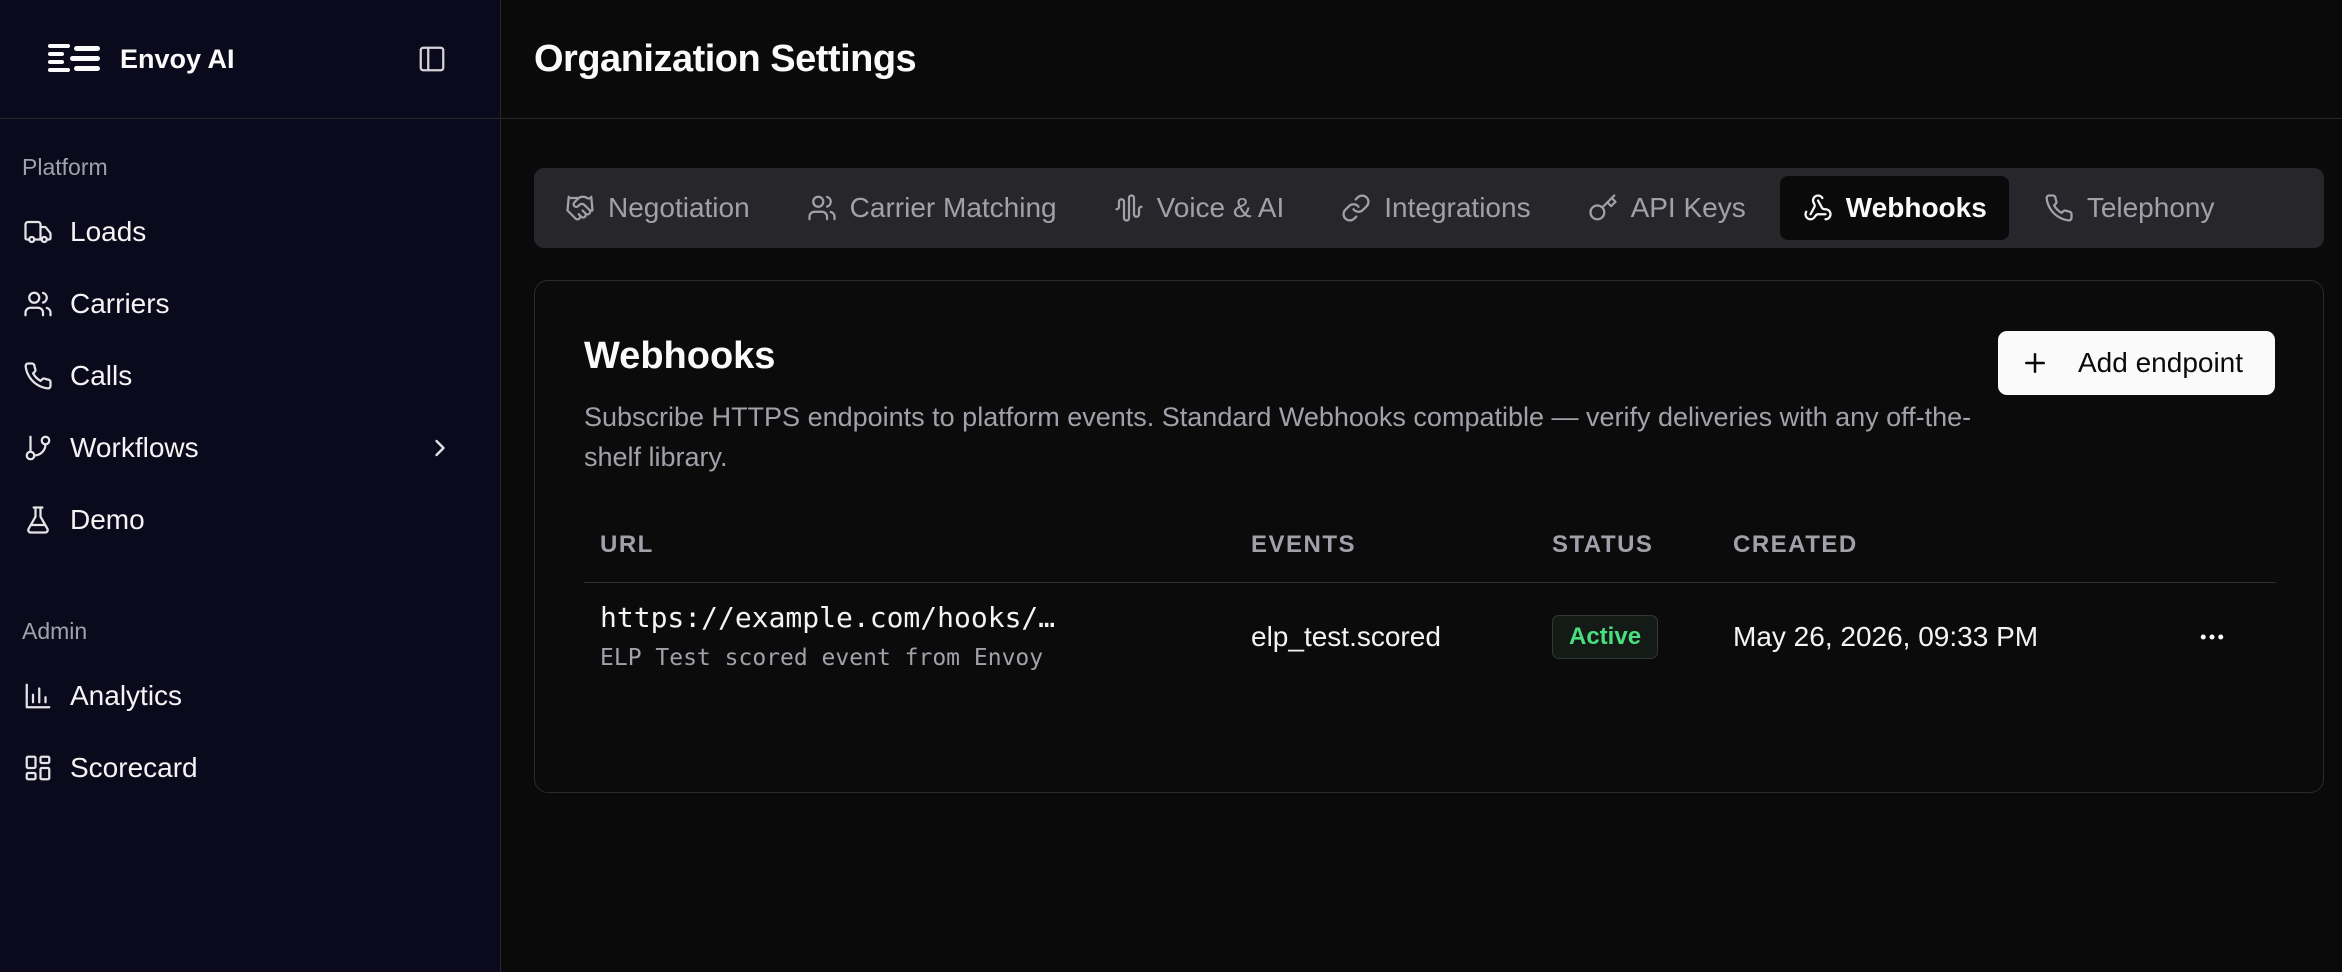  Describe the element at coordinates (126, 695) in the screenshot. I see `sidebar-item-label: Analytics` at that location.